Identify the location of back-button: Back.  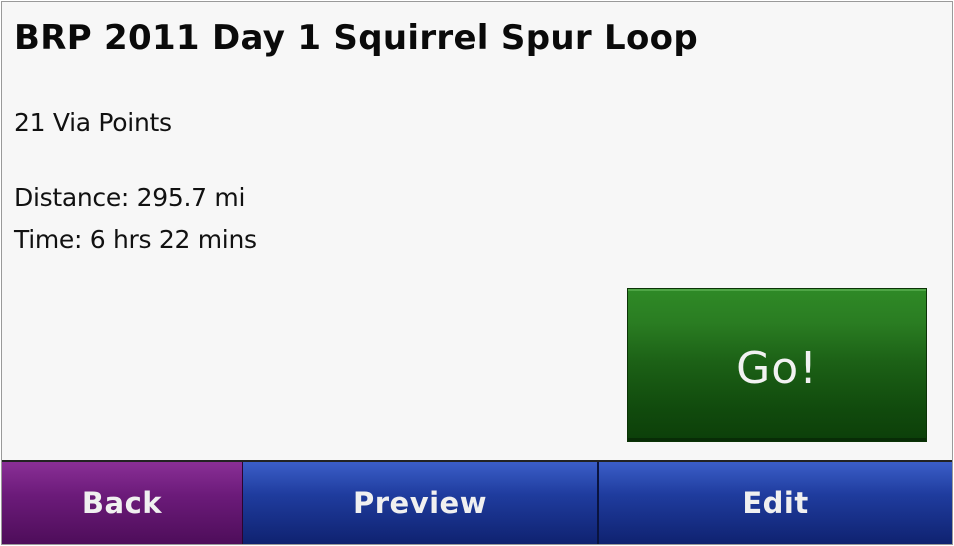
(122, 503).